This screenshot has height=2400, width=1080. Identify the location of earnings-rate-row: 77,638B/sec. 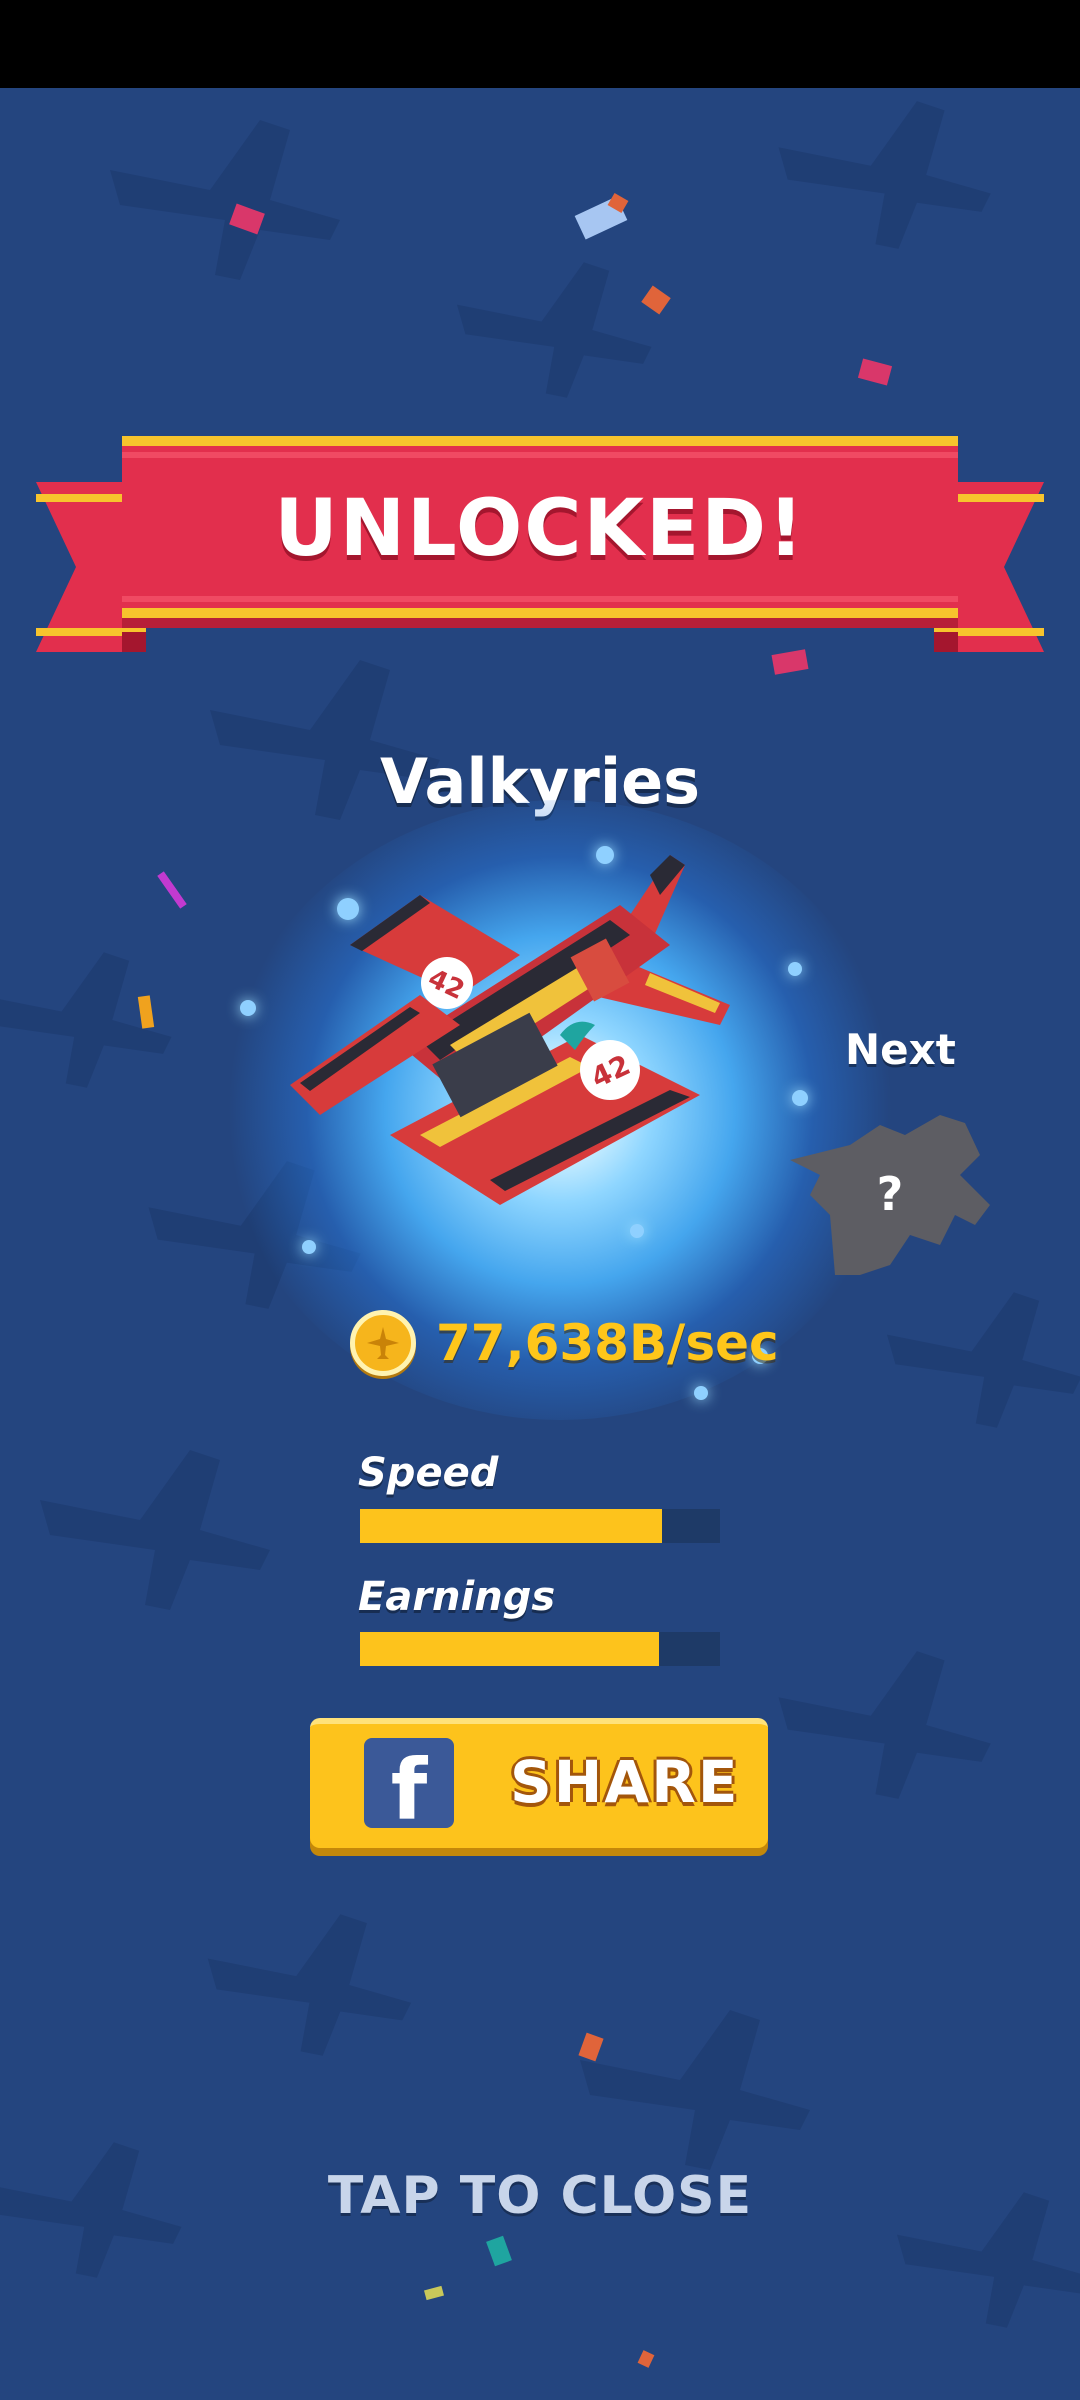
(600, 1347).